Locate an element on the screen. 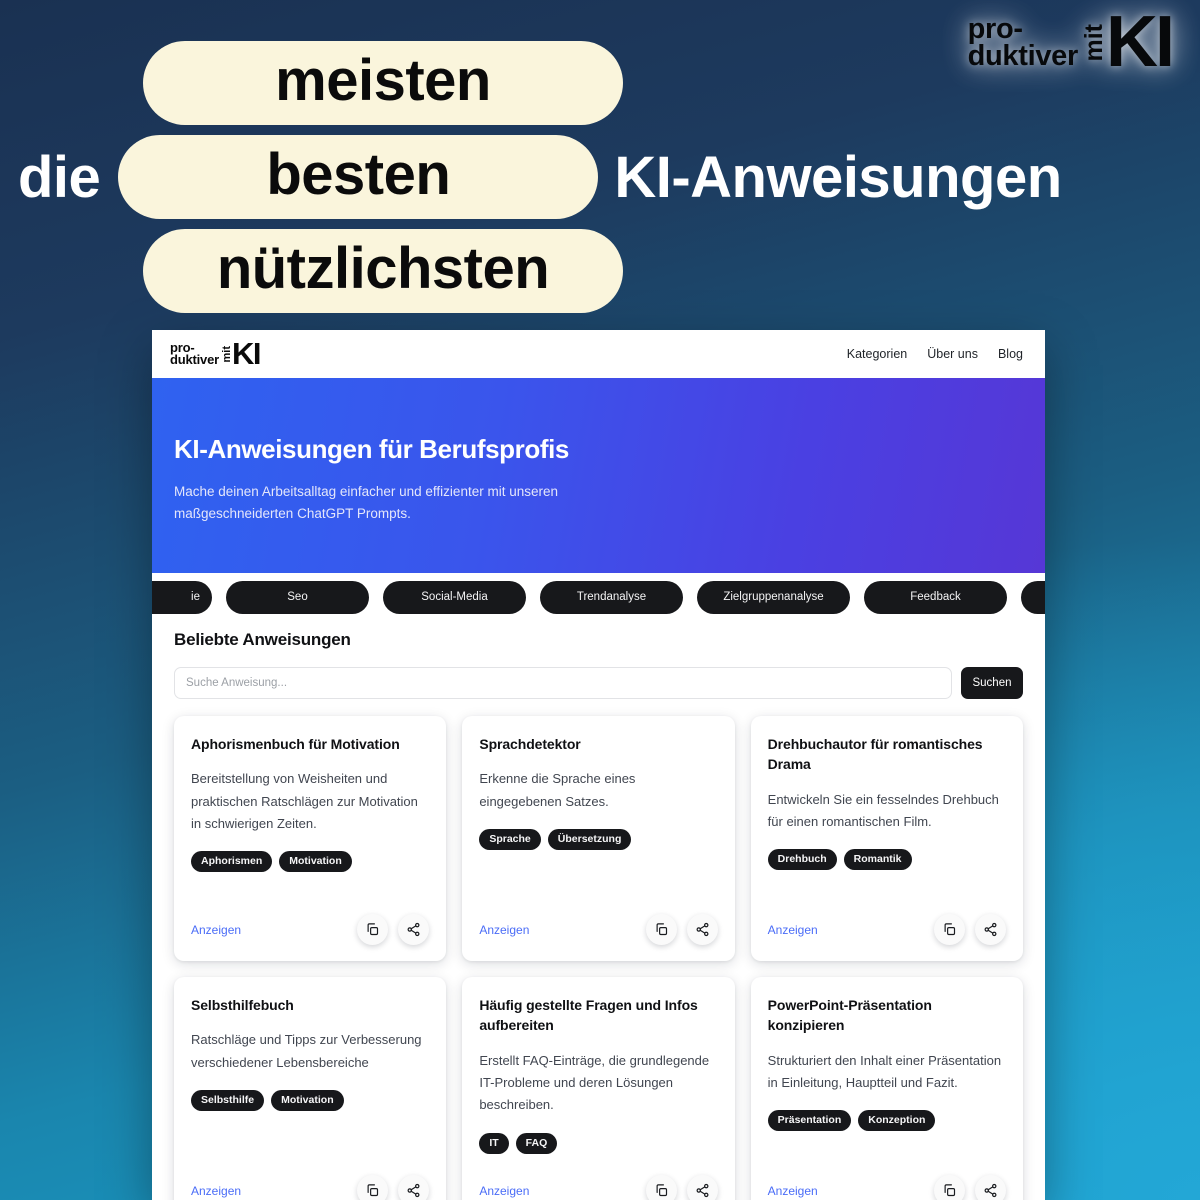 The height and width of the screenshot is (1200, 1200). promo-line-3: nützlichsten is located at coordinates (600, 271).